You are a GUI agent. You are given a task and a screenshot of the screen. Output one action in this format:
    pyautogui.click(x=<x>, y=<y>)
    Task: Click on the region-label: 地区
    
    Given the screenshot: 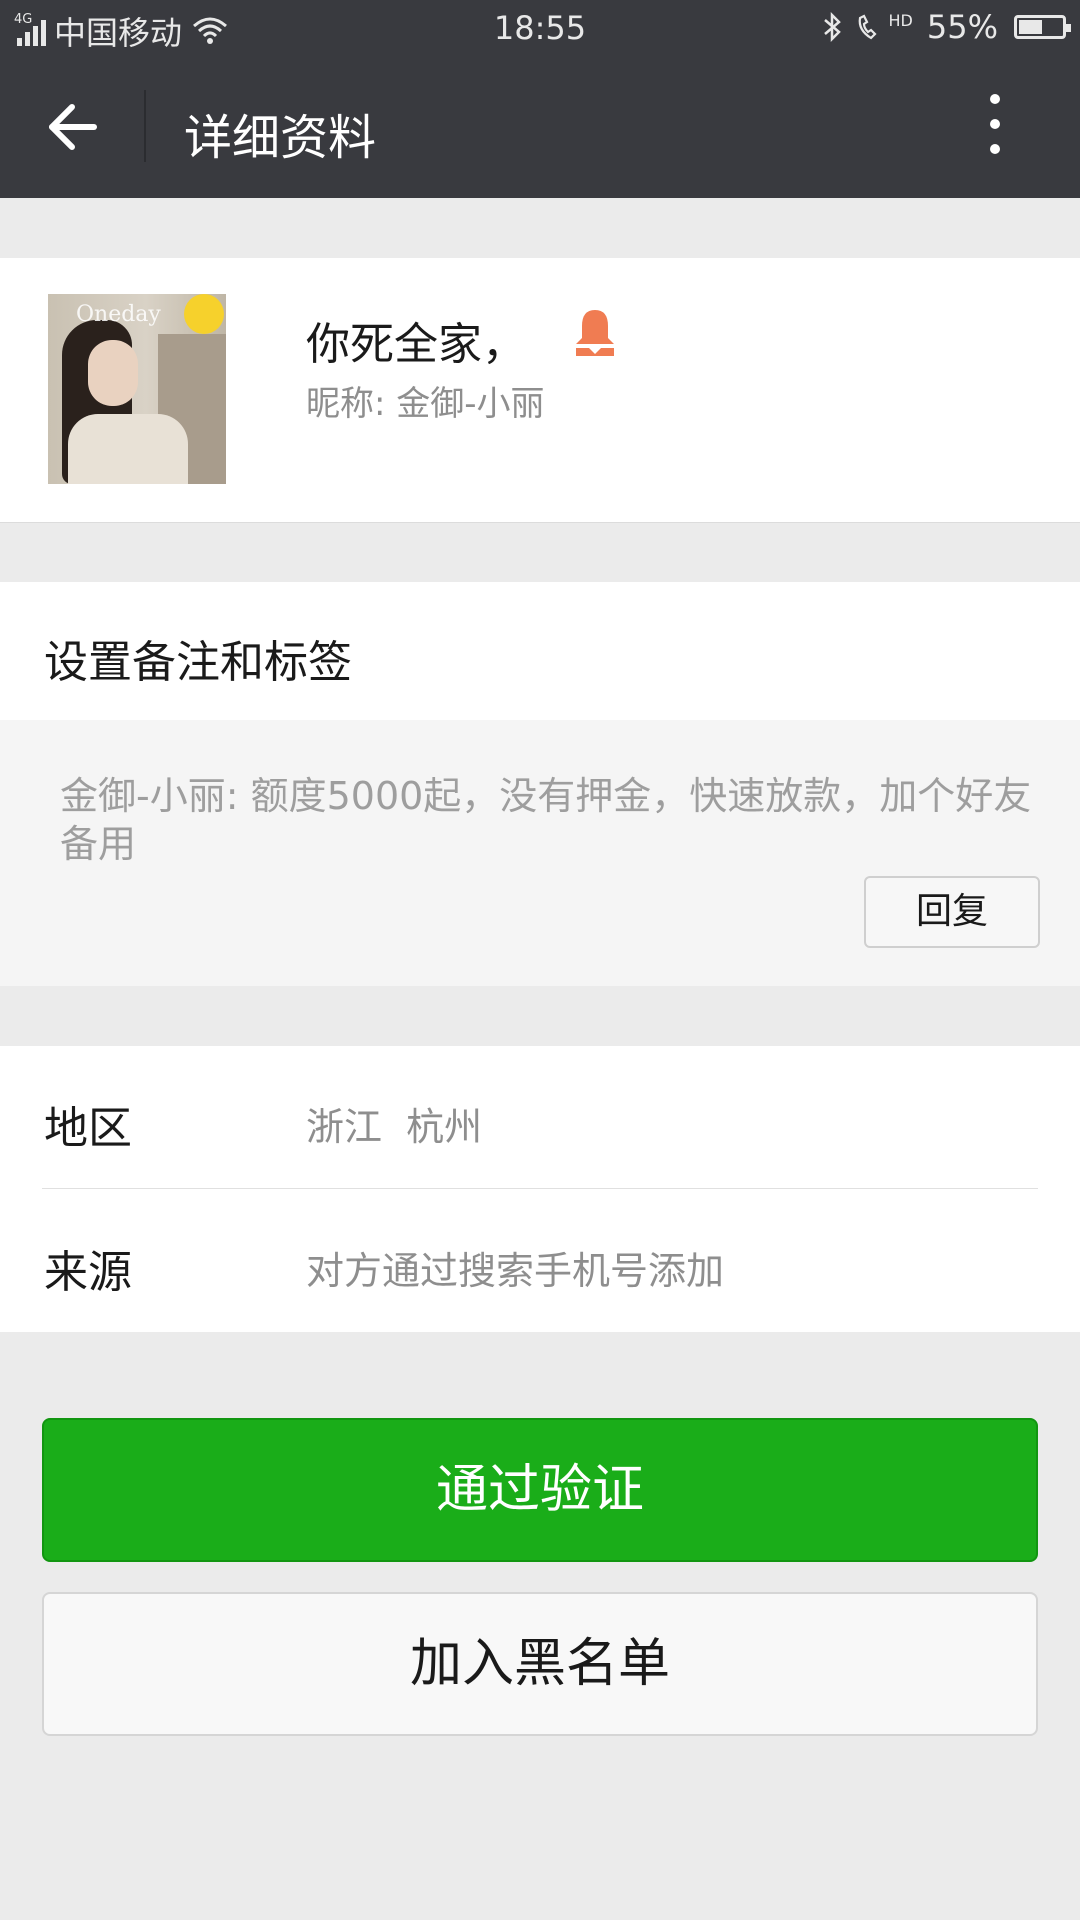 What is the action you would take?
    pyautogui.click(x=88, y=1128)
    